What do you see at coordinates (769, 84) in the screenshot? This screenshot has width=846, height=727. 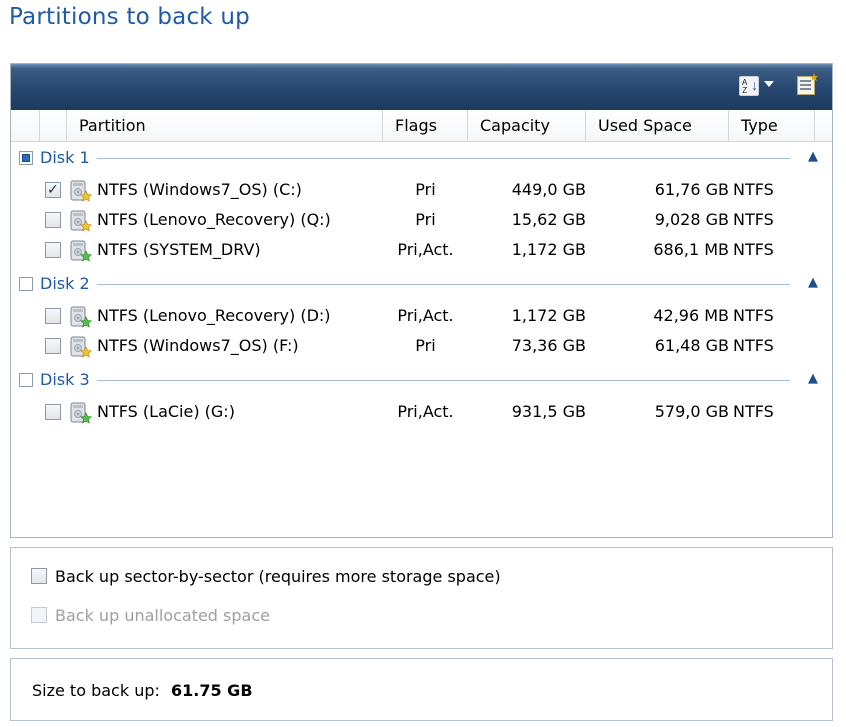 I see `chevron-down-icon` at bounding box center [769, 84].